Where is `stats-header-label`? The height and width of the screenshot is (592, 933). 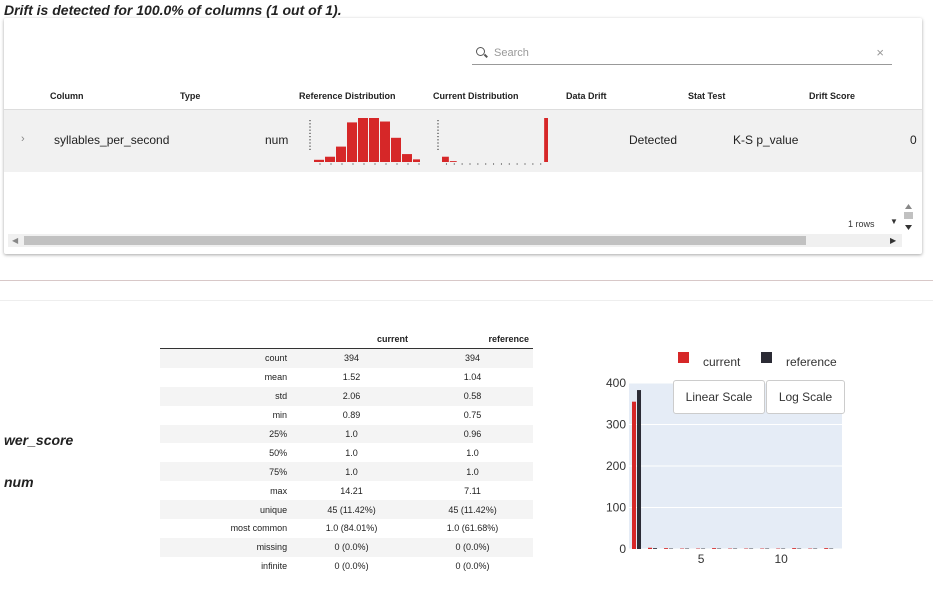 stats-header-label is located at coordinates (226, 339).